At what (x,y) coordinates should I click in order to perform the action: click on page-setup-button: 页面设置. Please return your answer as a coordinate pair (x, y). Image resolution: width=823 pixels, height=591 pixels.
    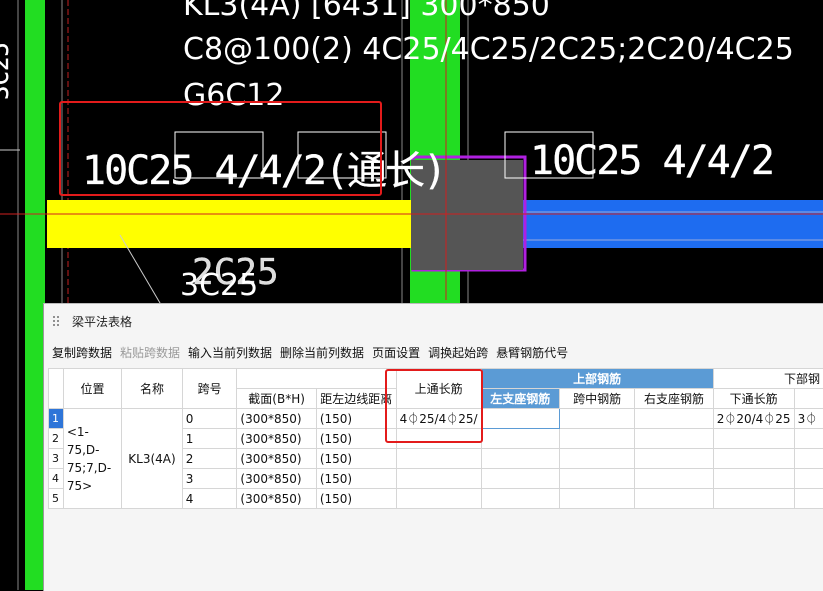
    Looking at the image, I should click on (396, 352).